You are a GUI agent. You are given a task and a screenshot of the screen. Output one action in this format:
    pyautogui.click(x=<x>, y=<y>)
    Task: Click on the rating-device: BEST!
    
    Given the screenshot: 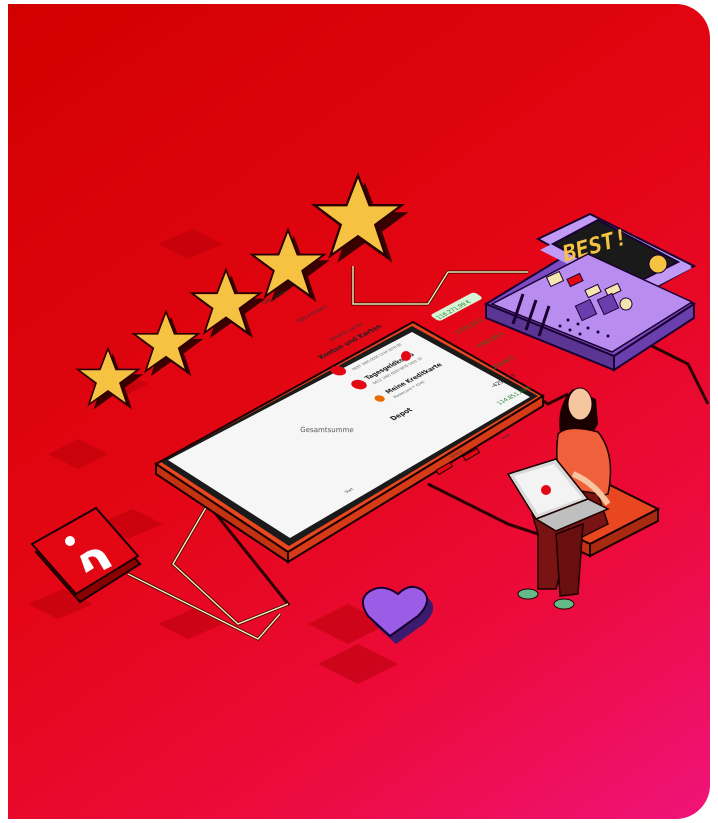 What is the action you would take?
    pyautogui.click(x=590, y=292)
    